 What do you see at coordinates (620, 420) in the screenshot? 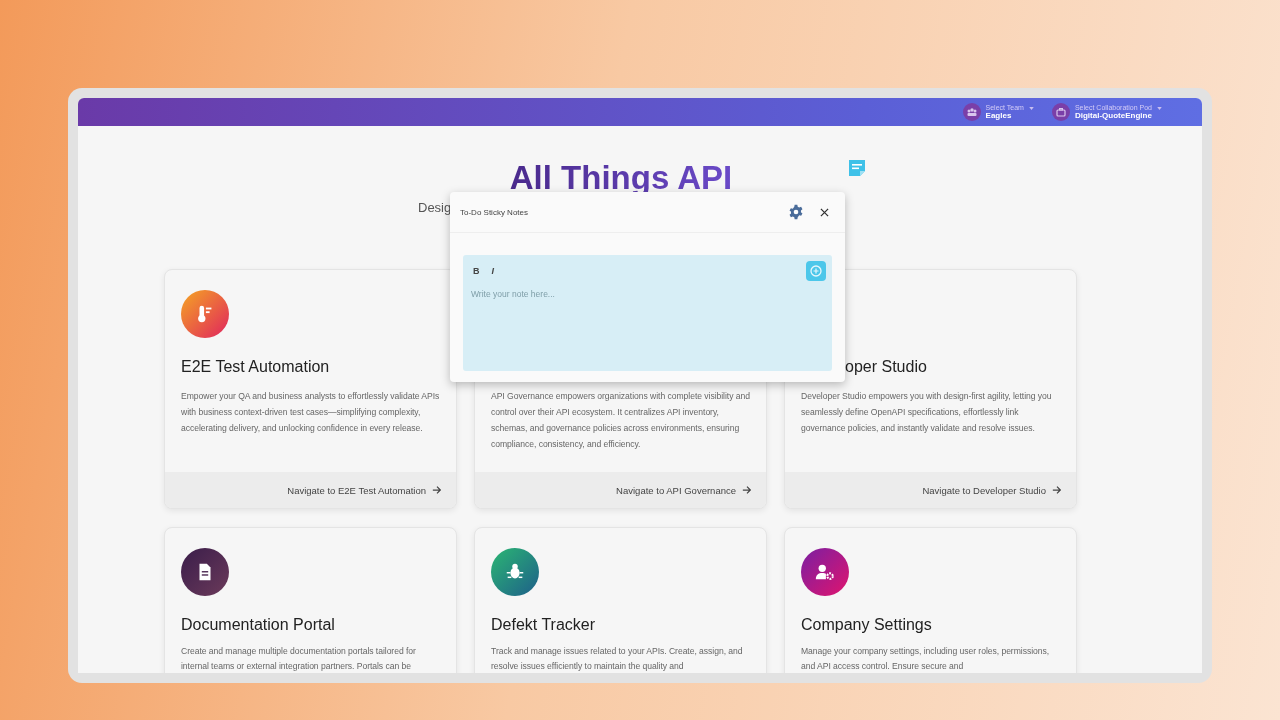
I see `card-description: API Governance empowers organizations with complete visibility and control over their API ecosystem. It centralizes API inventory, schemas, and governance policies across environments, ensuring compliance, consistency, and efficiency.` at bounding box center [620, 420].